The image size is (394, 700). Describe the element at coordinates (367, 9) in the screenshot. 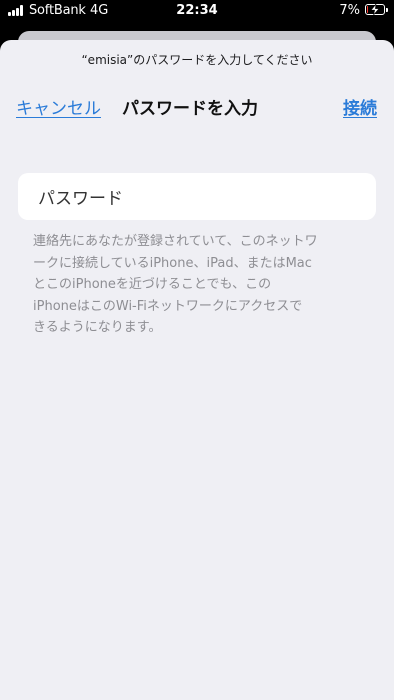

I see `battery-level` at that location.